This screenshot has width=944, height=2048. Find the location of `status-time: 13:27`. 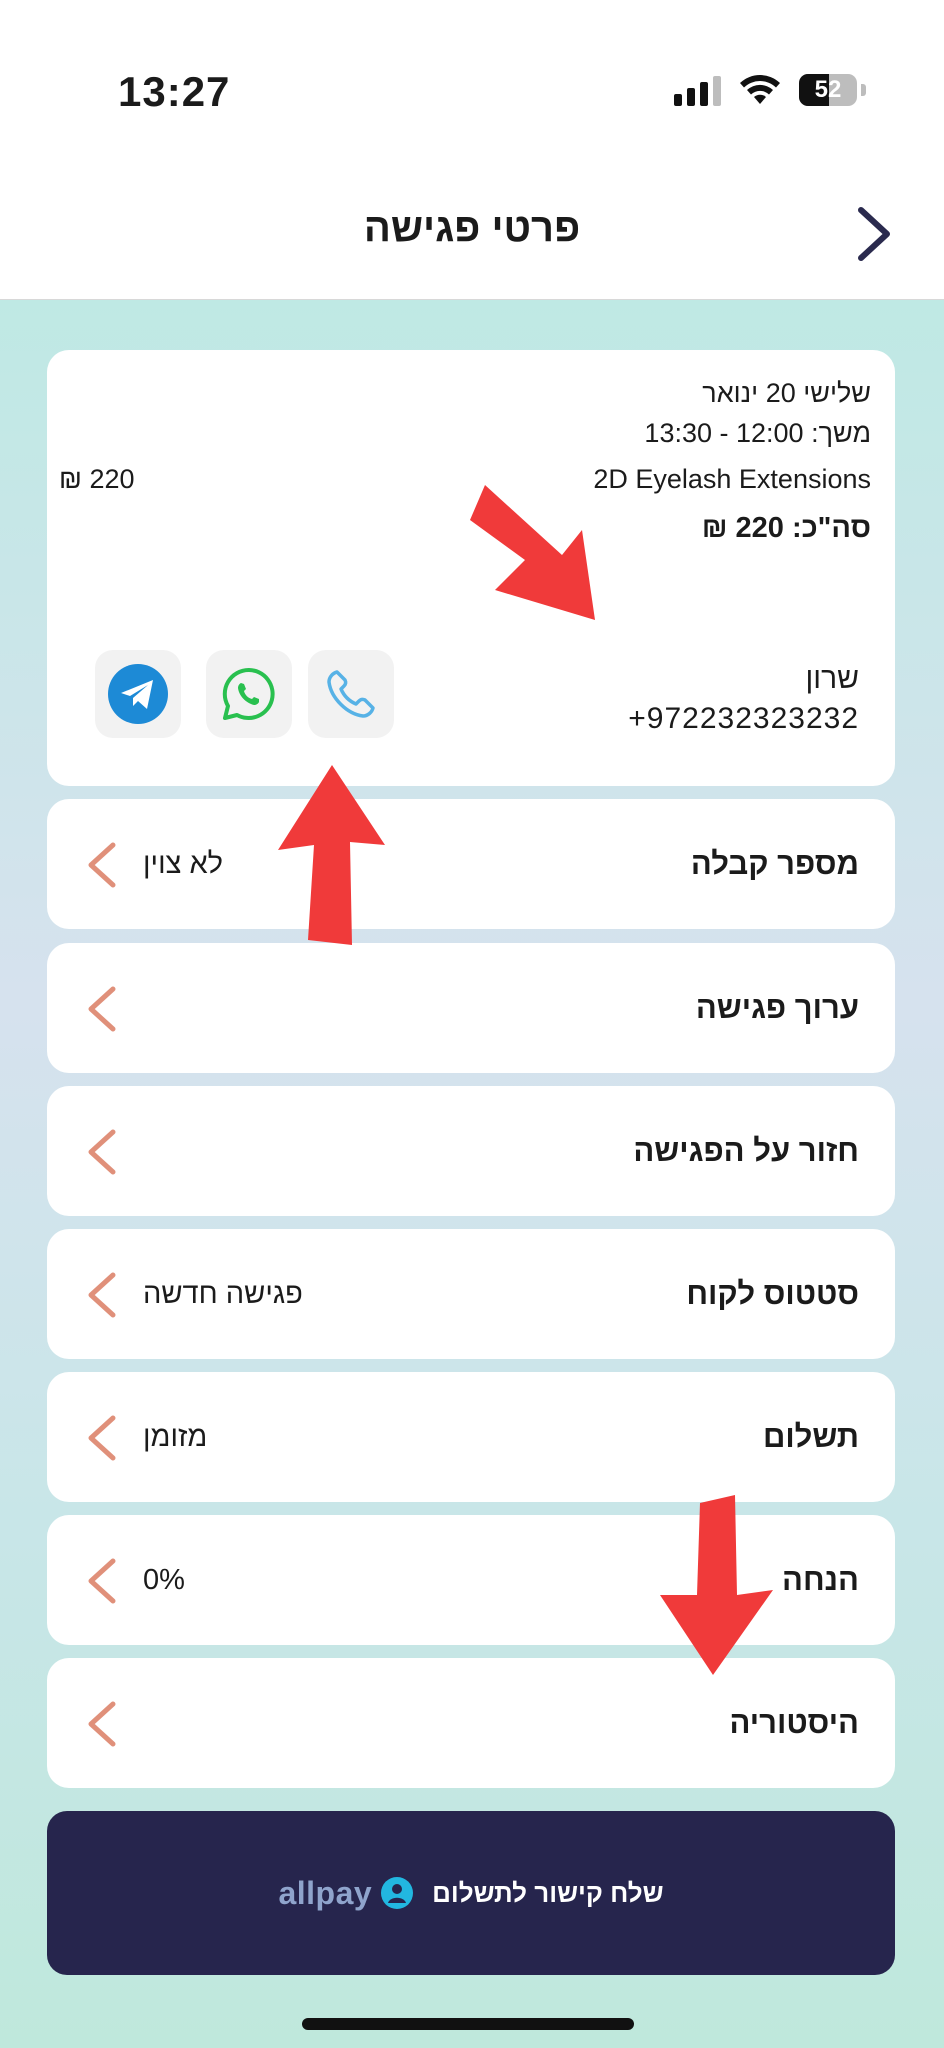

status-time: 13:27 is located at coordinates (174, 91).